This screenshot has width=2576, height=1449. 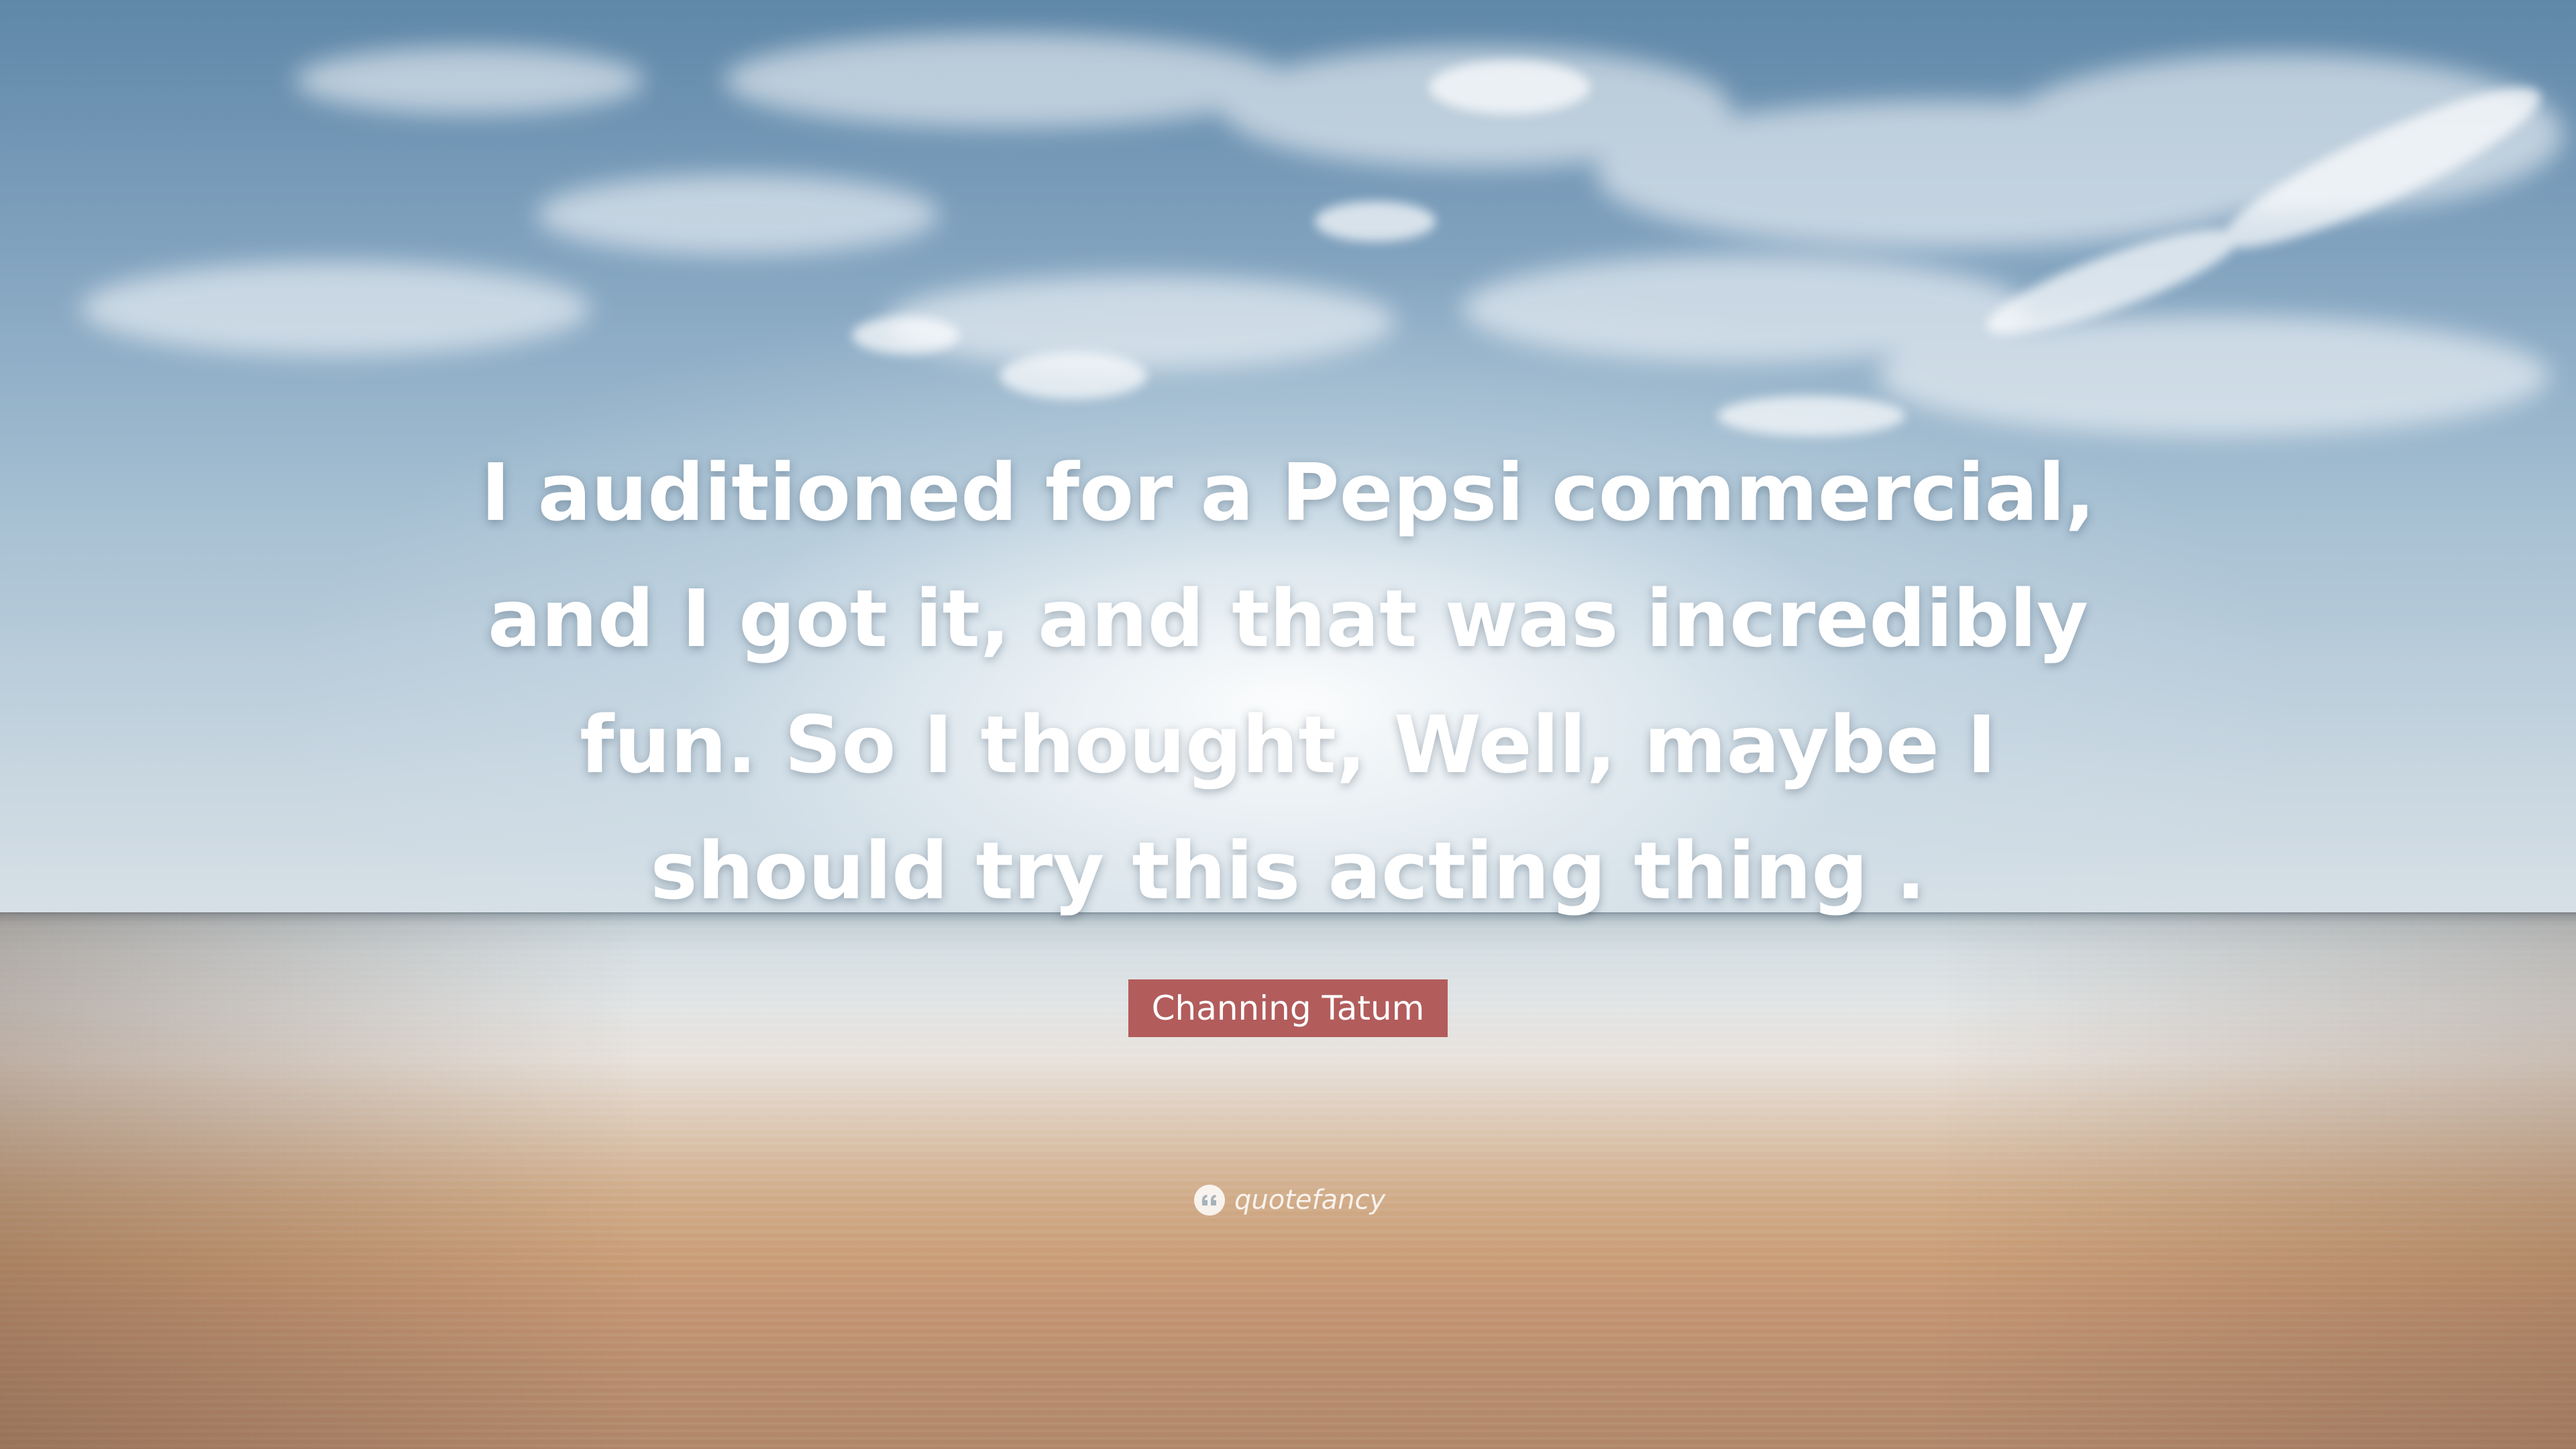 I want to click on author-badge: Channing Tatum, so click(x=1288, y=1008).